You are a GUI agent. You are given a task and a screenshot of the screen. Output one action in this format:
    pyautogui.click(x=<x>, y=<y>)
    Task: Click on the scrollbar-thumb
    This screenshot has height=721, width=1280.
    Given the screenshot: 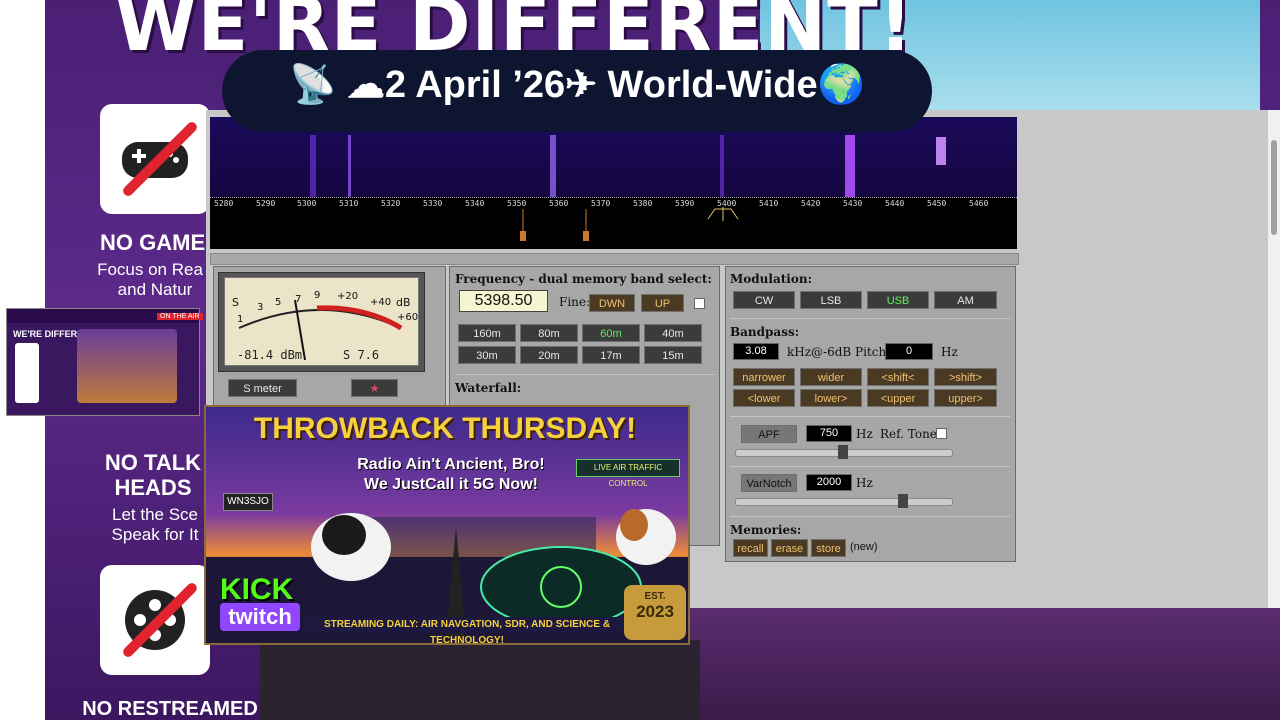 What is the action you would take?
    pyautogui.click(x=1274, y=187)
    